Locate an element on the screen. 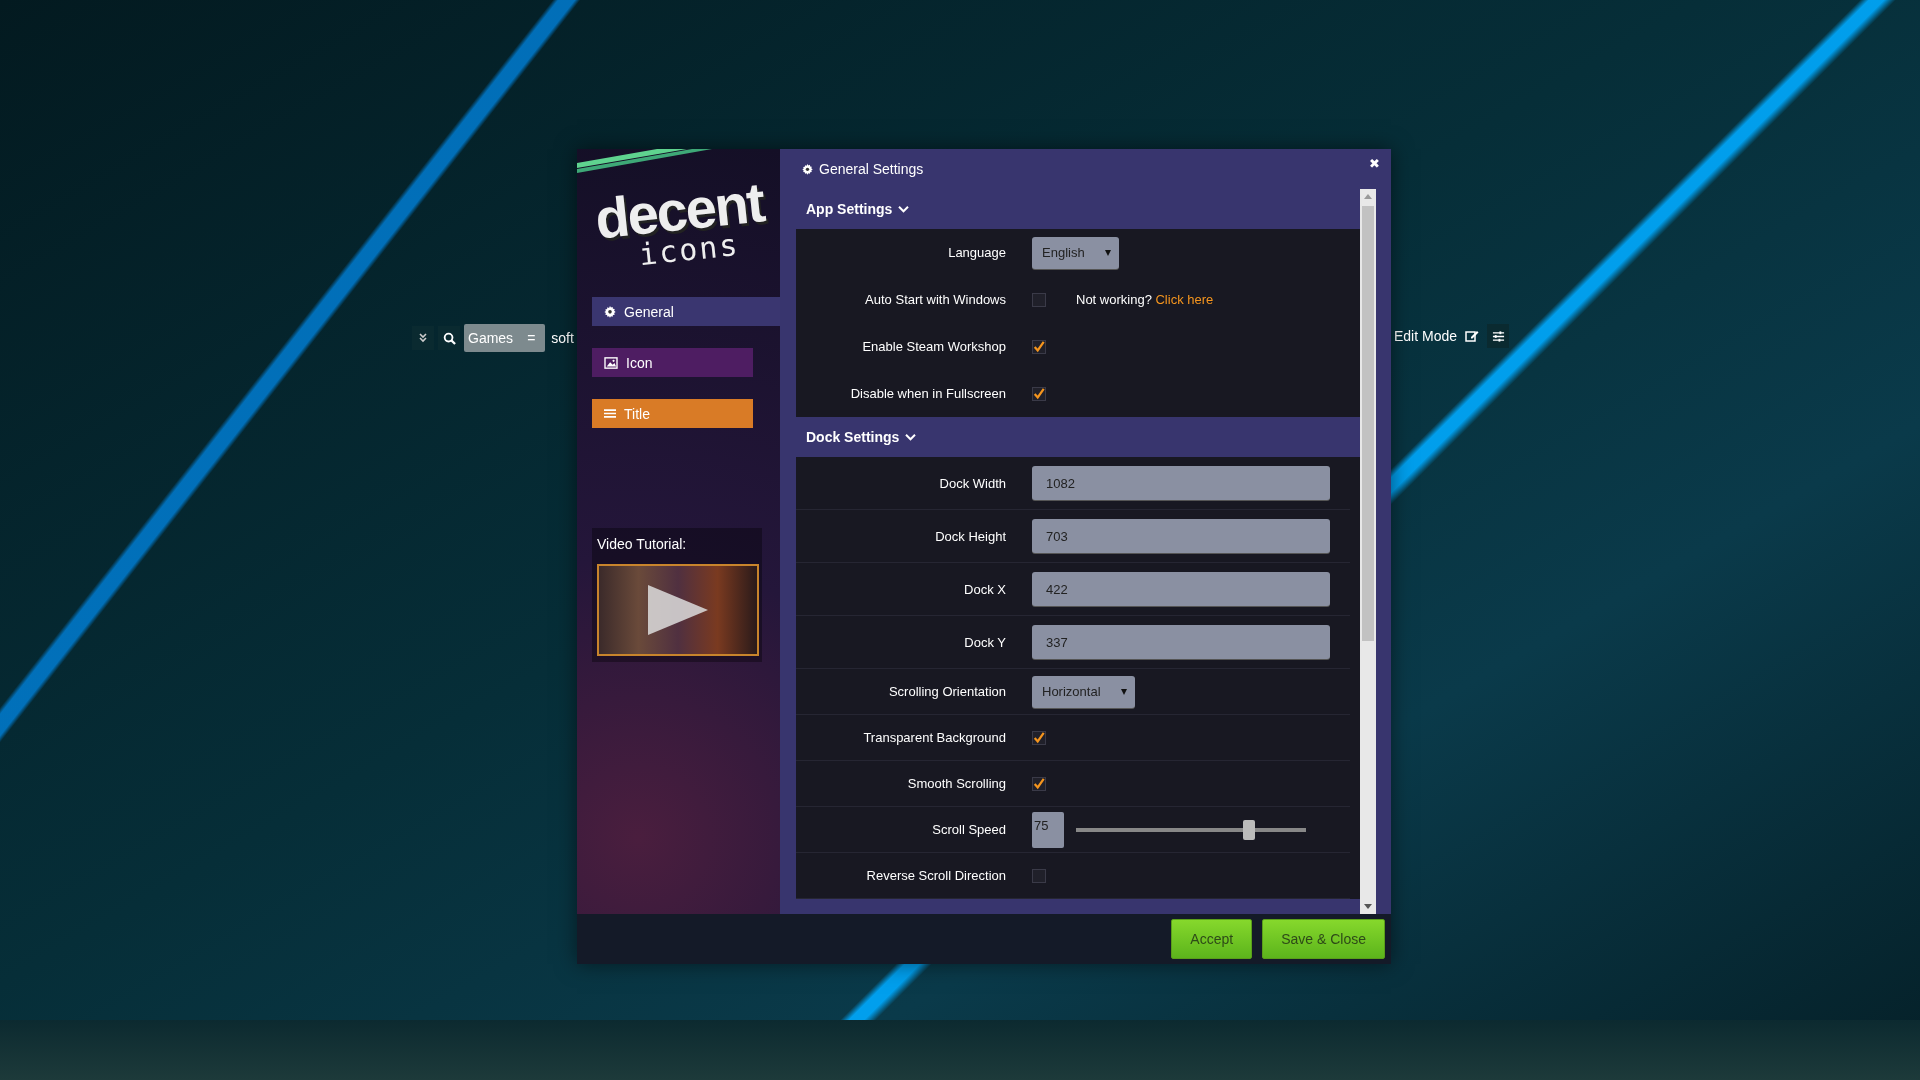 The image size is (1920, 1080). setting-label: Smooth Scrolling is located at coordinates (956, 783).